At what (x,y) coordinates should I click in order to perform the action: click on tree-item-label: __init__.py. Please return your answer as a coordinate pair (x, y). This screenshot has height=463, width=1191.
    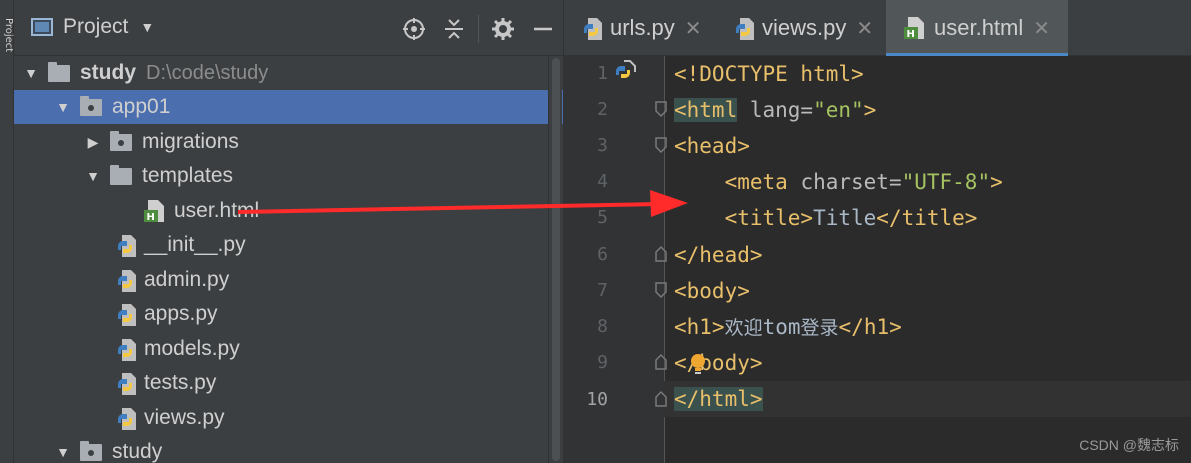
    Looking at the image, I should click on (195, 244).